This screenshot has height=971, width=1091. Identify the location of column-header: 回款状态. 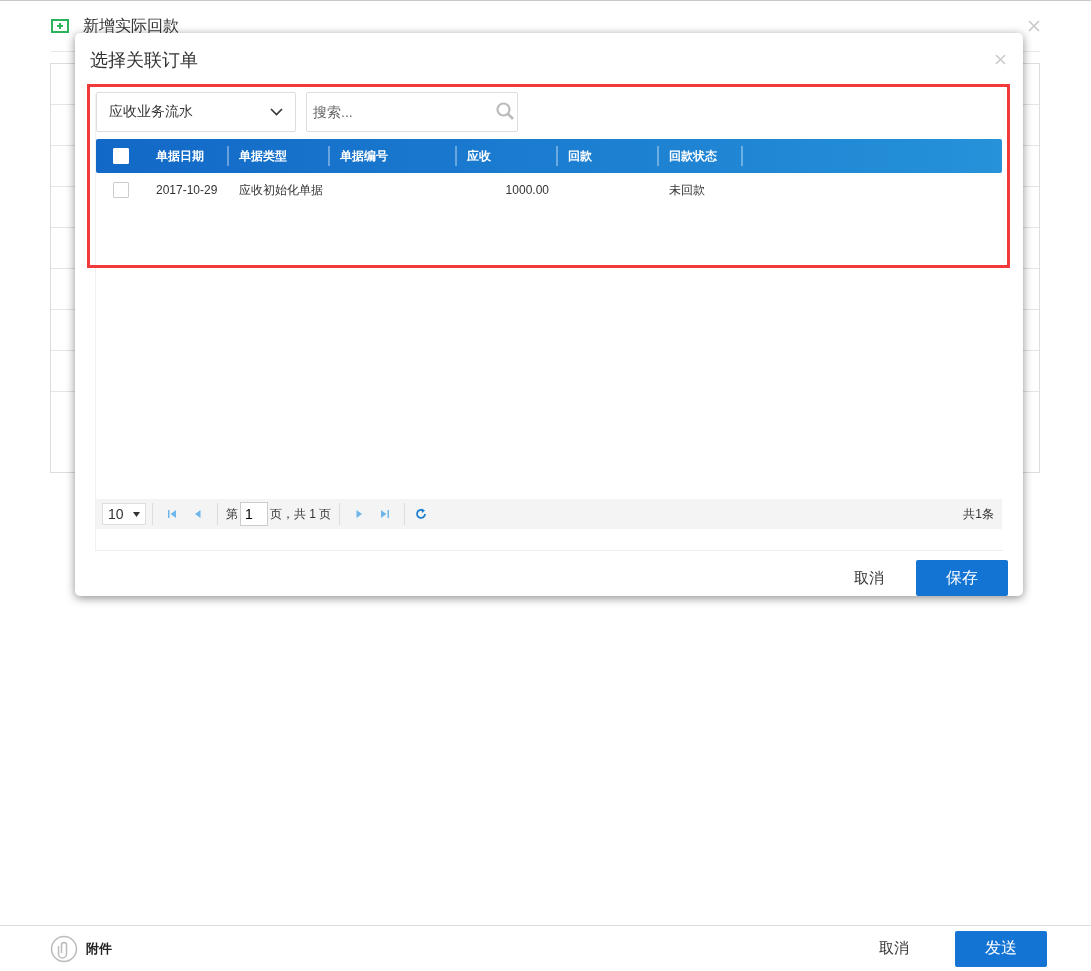
(693, 156).